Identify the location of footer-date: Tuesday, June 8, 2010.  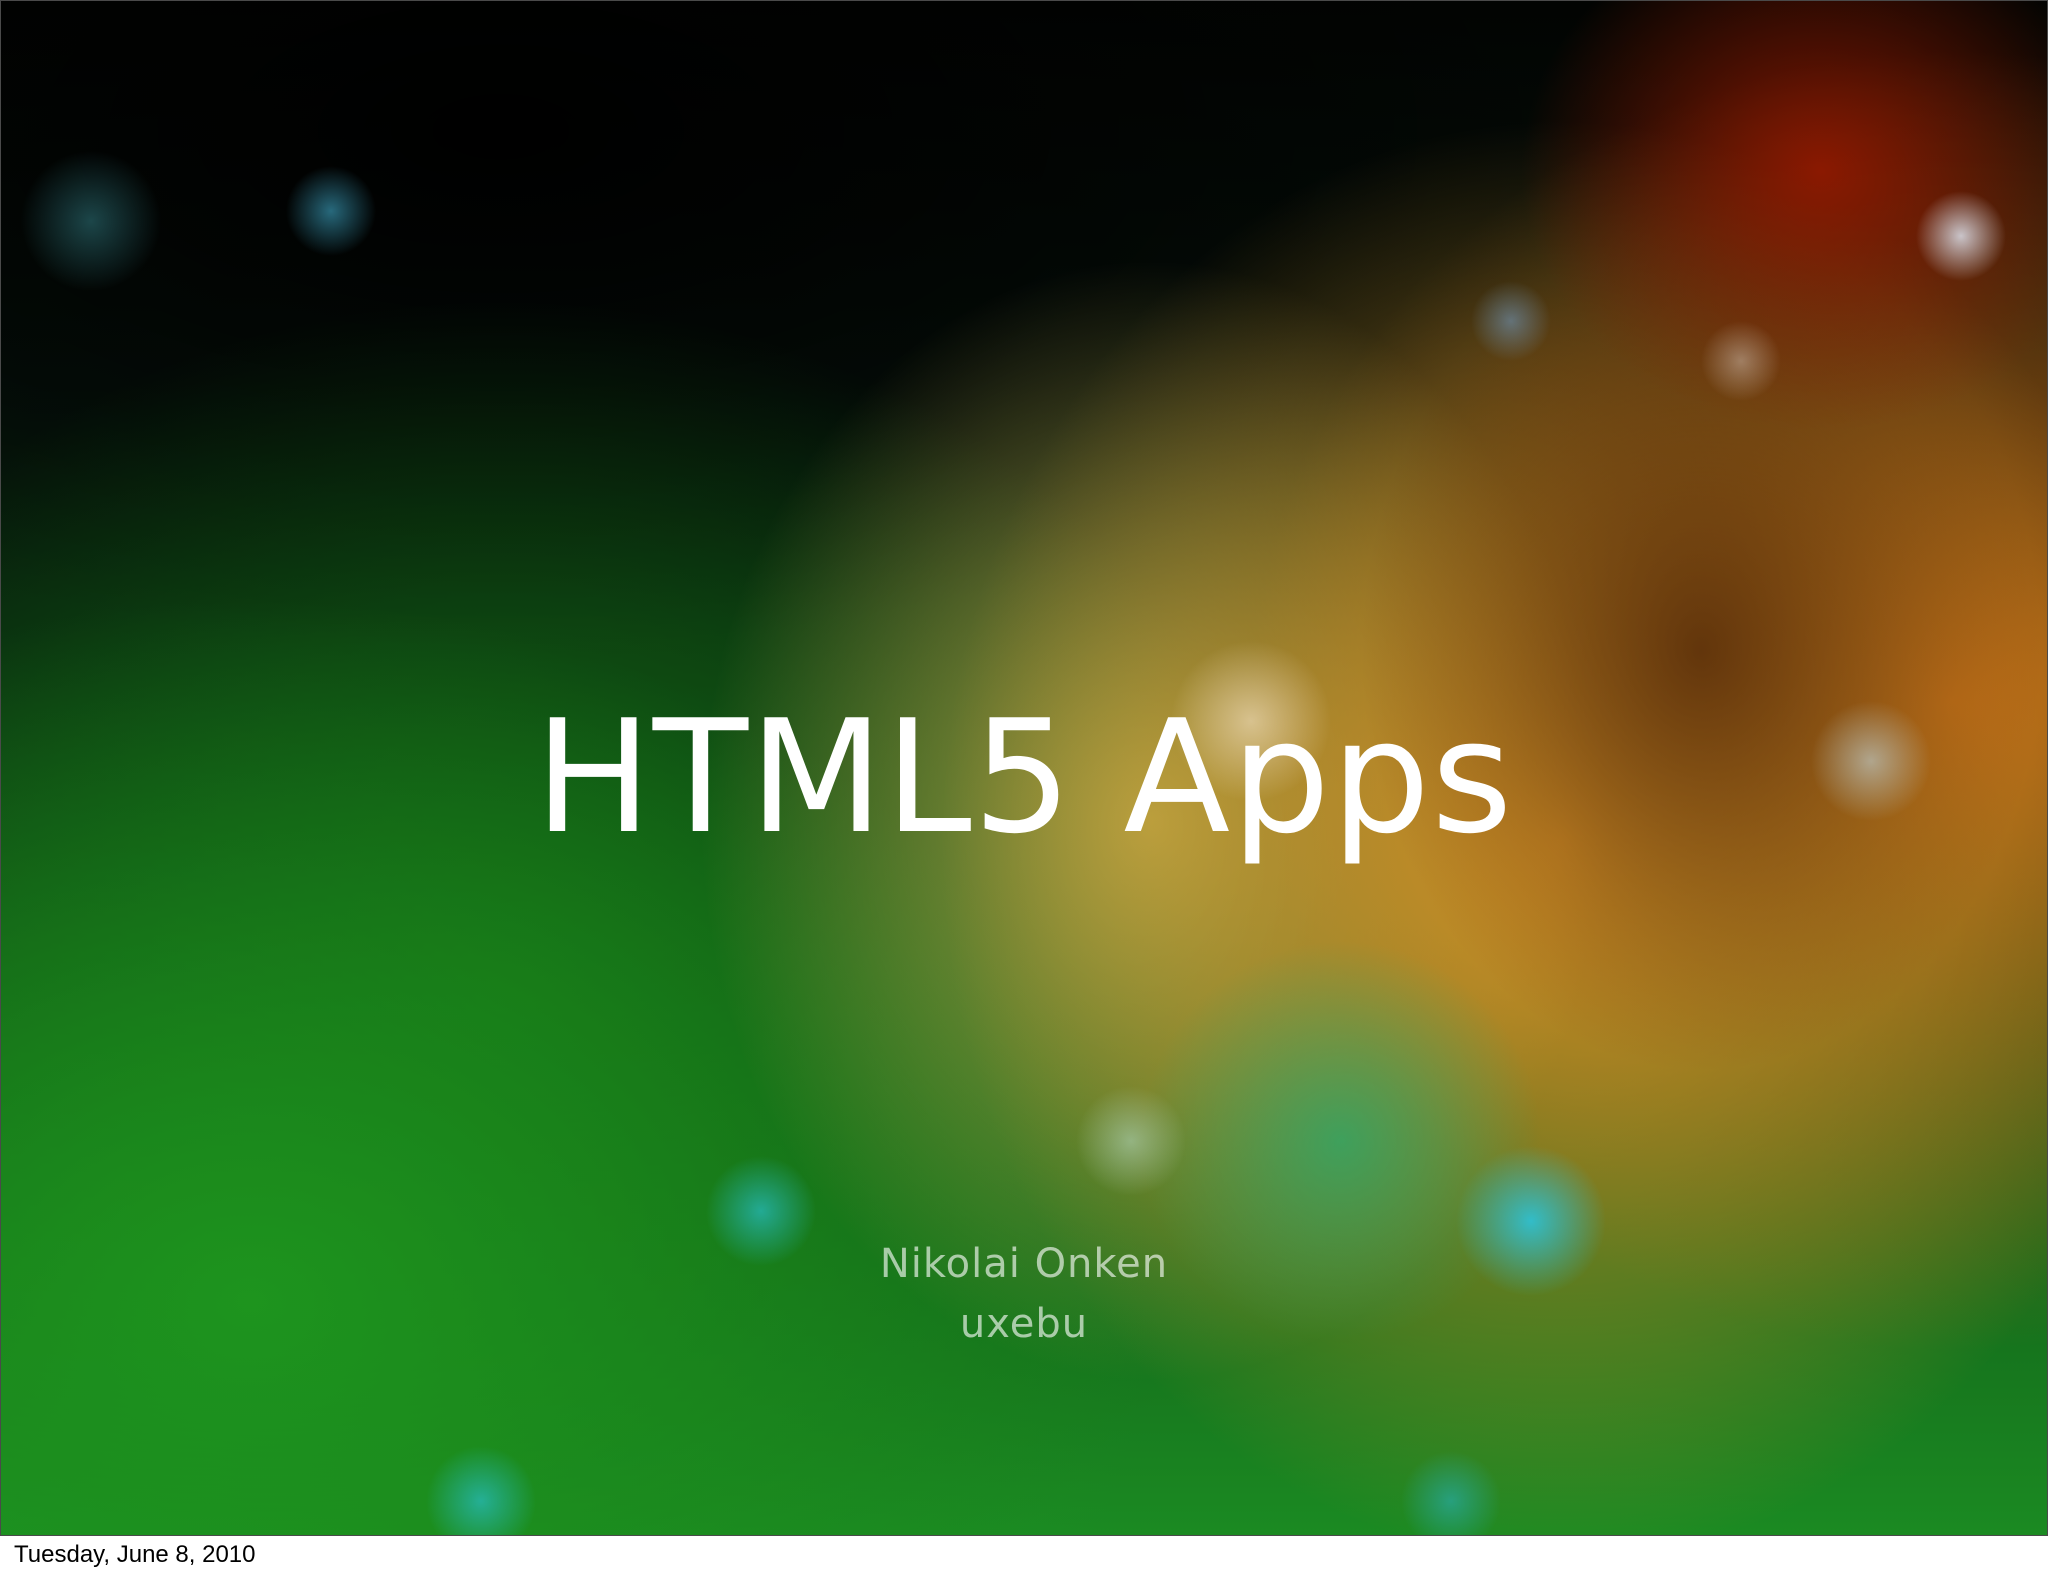
(135, 1554).